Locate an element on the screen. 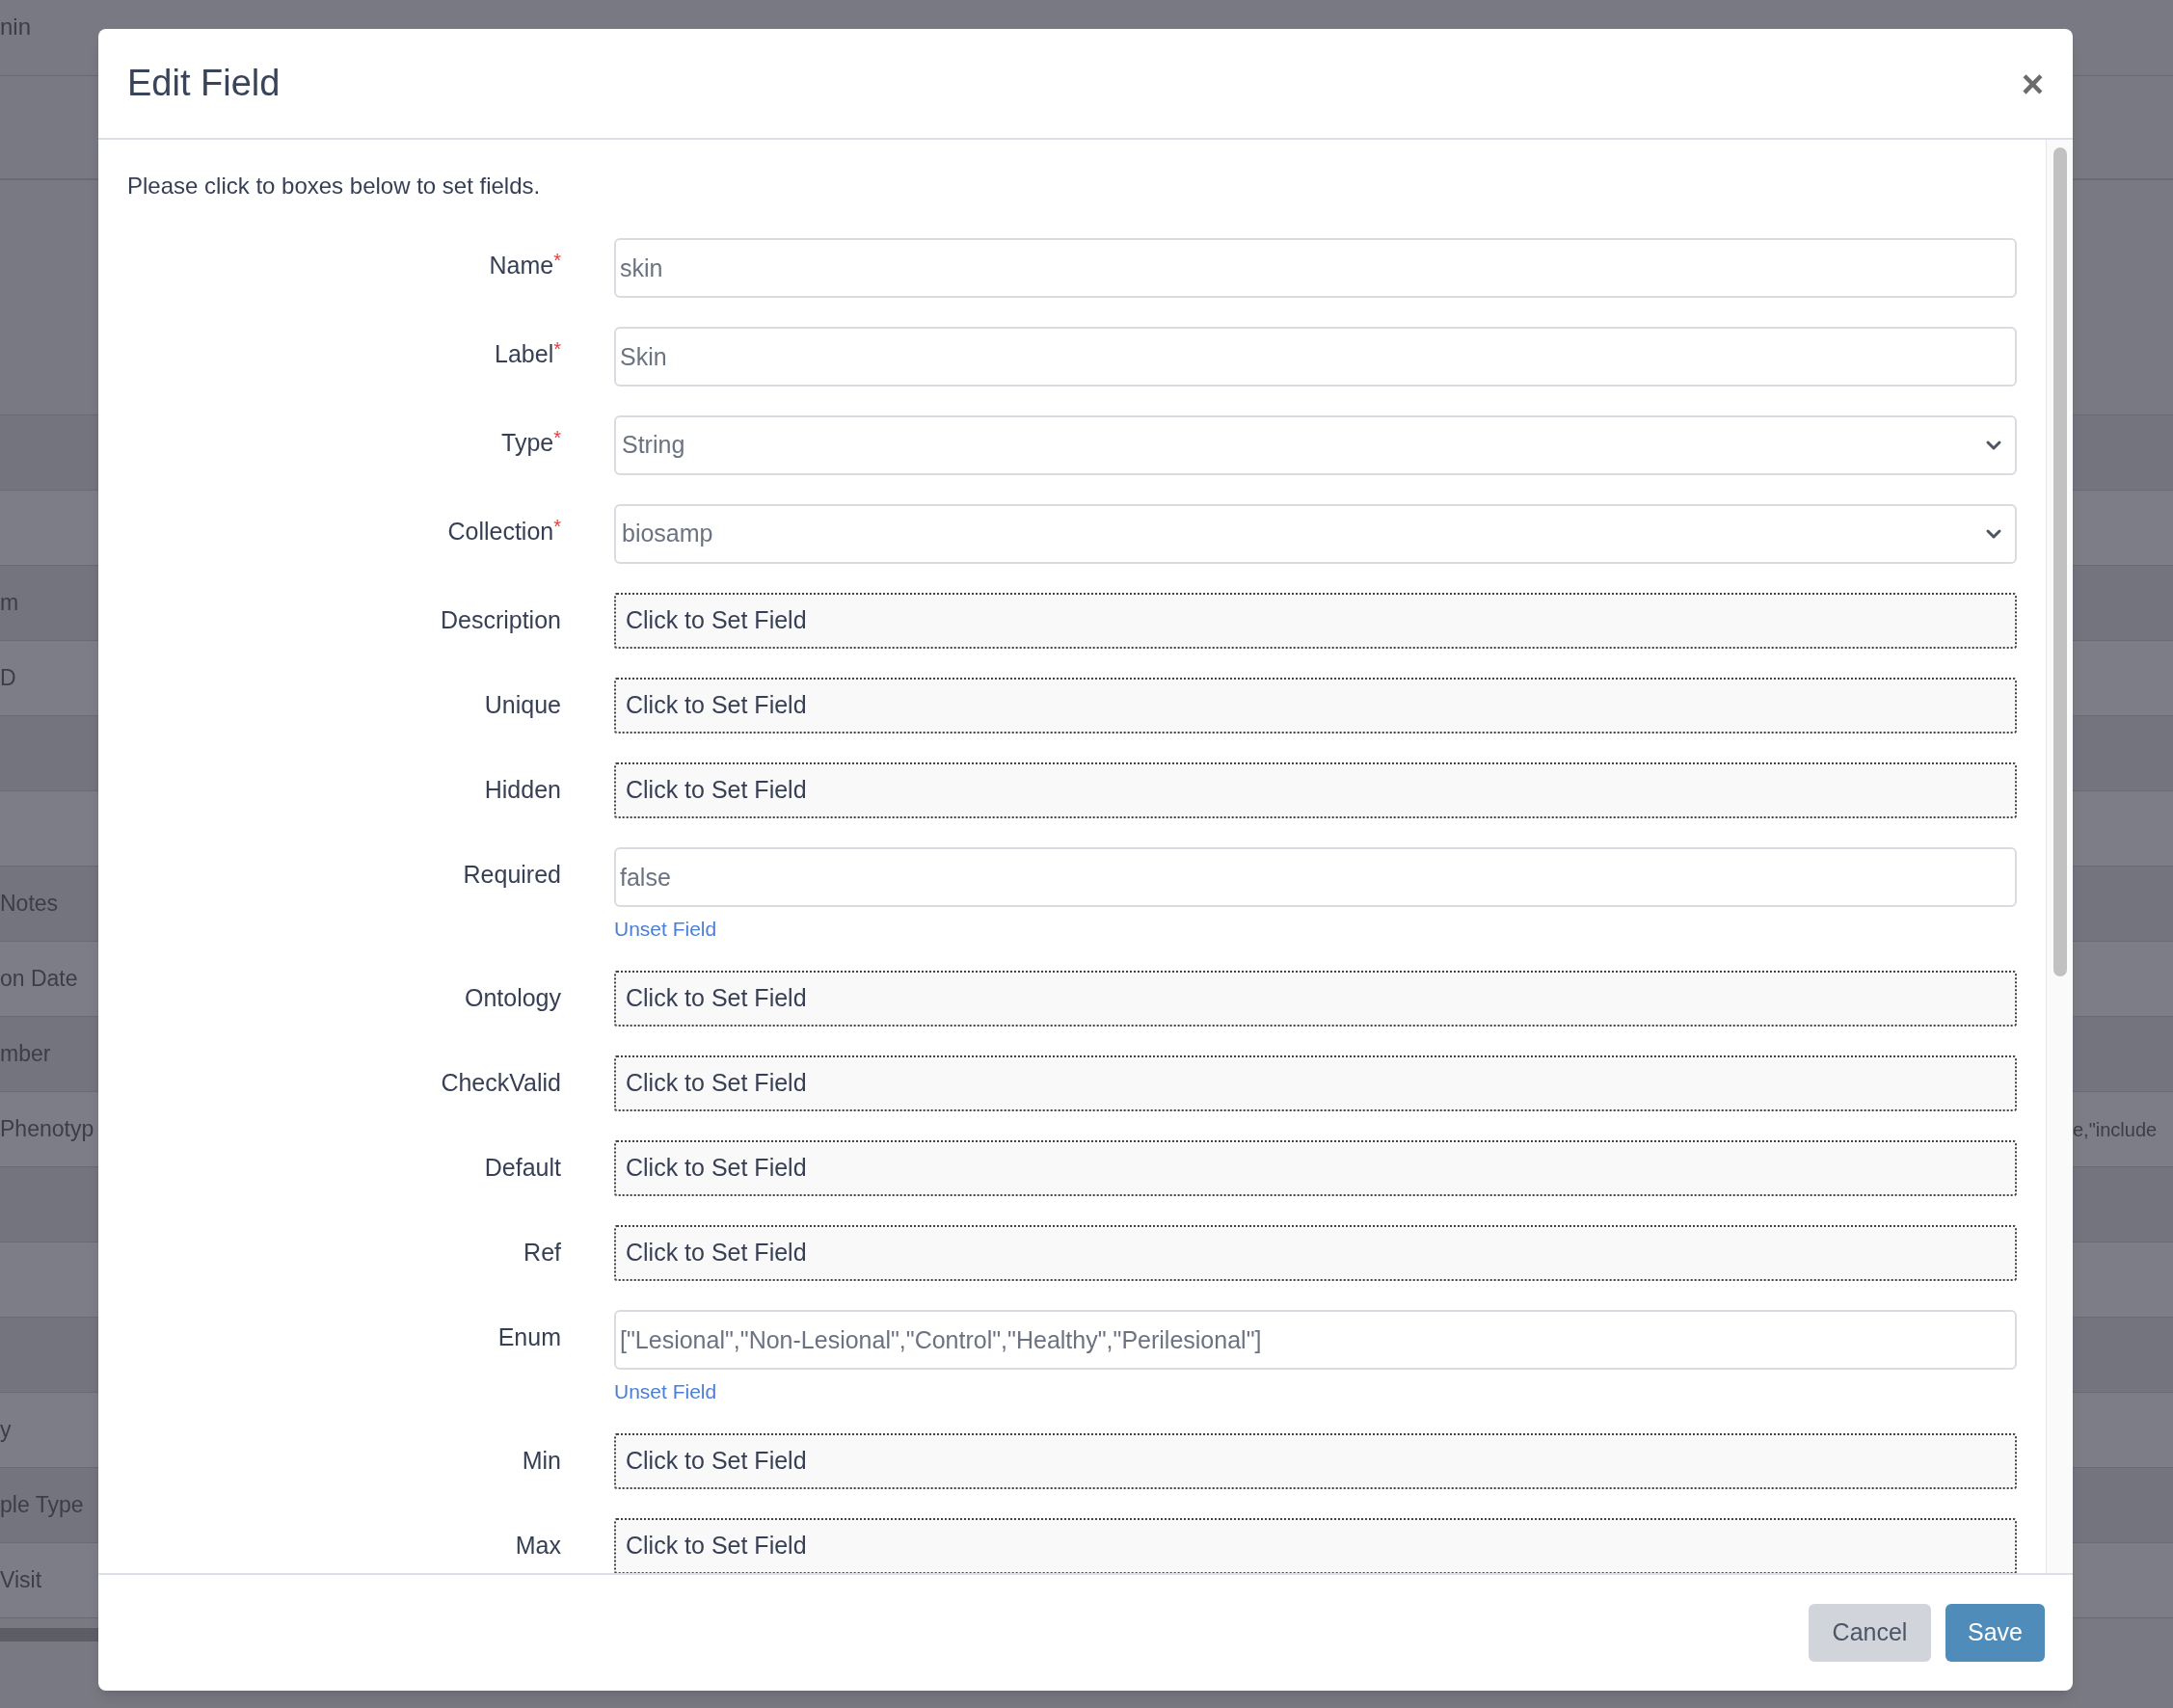  nav-text: nin is located at coordinates (16, 27).